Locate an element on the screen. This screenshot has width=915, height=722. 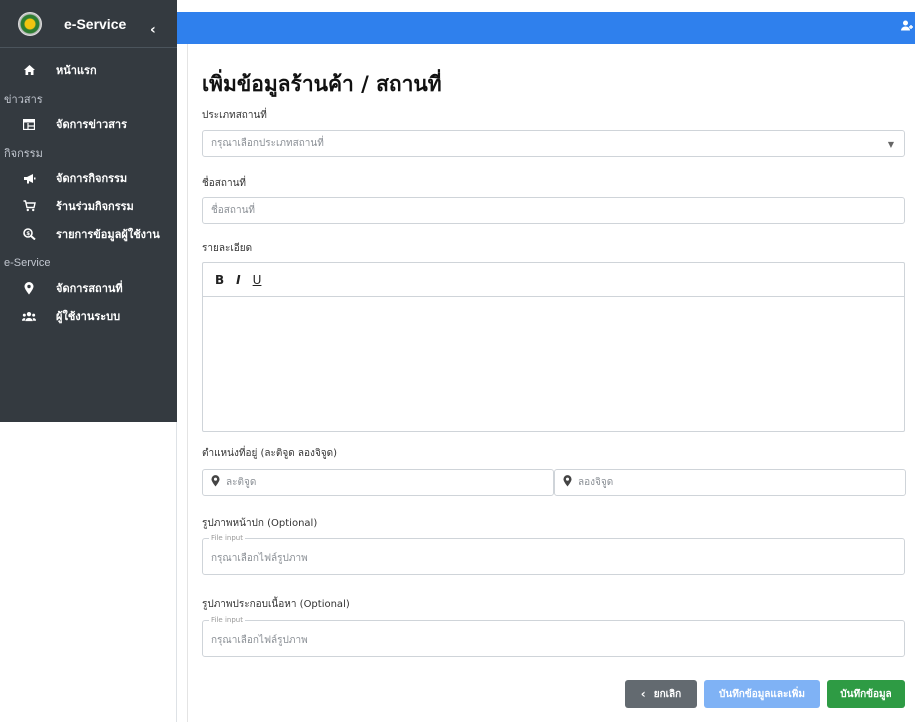
place-name-placeholder: ชื่อสถานที่ is located at coordinates (233, 210).